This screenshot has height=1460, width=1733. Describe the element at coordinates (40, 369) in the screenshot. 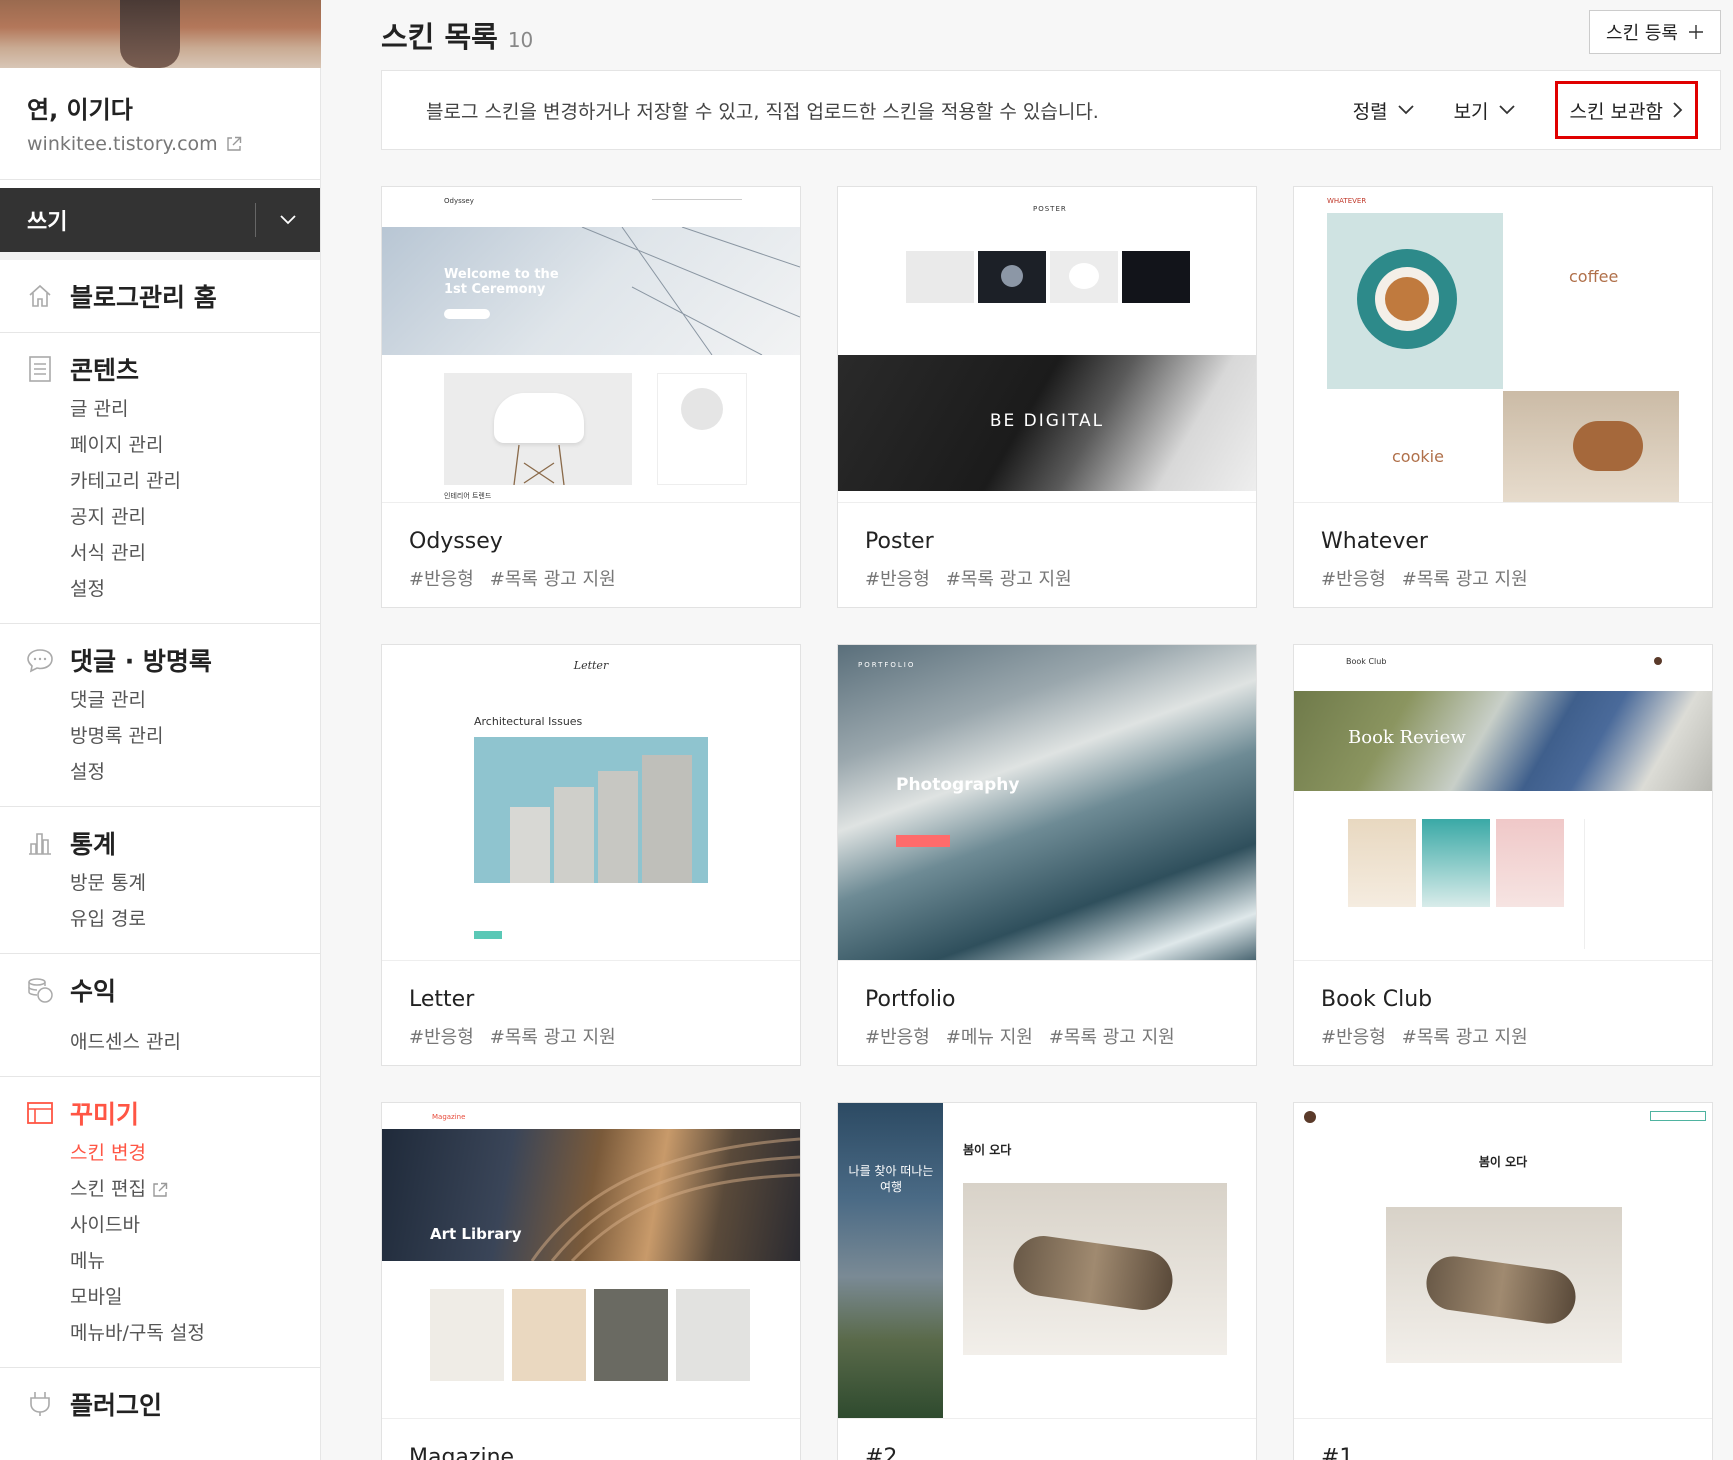

I see `document-icon` at that location.